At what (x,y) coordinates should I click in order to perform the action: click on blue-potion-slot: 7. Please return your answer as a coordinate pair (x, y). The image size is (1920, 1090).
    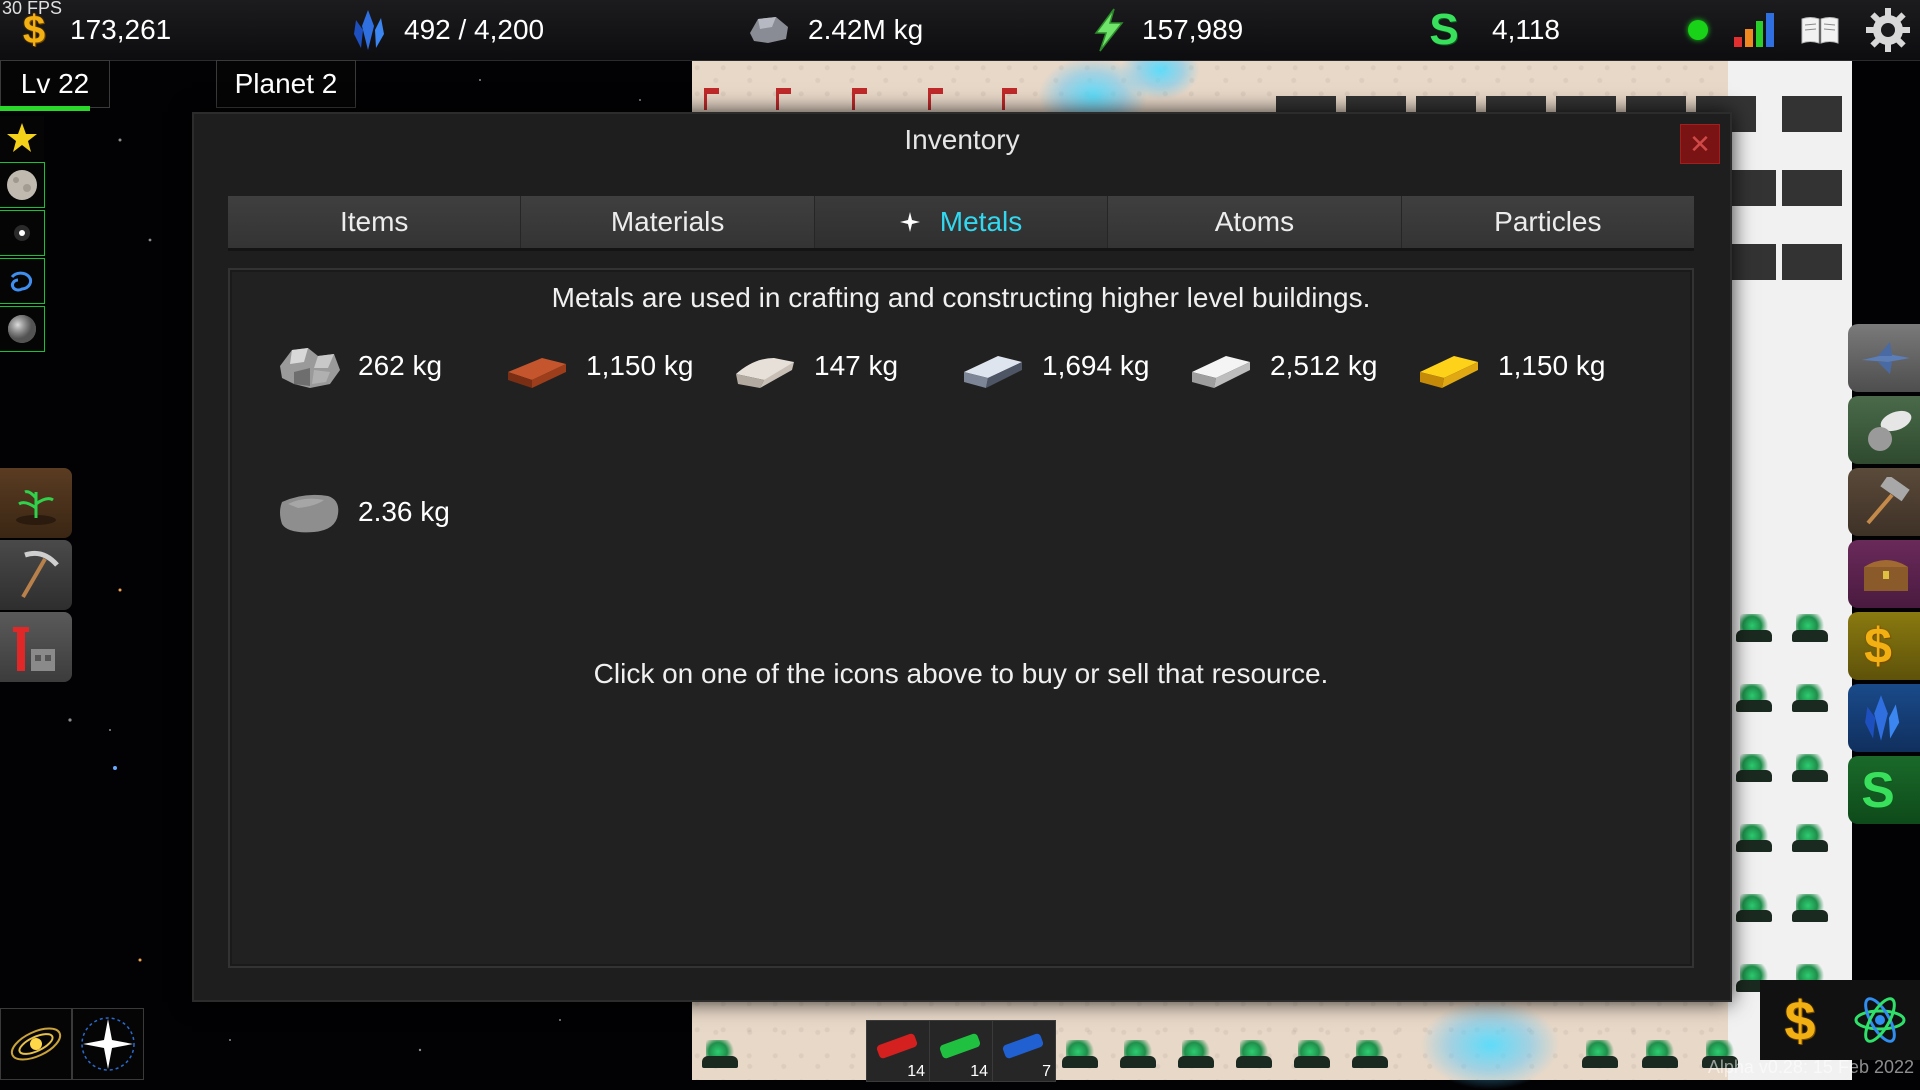
    Looking at the image, I should click on (1024, 1051).